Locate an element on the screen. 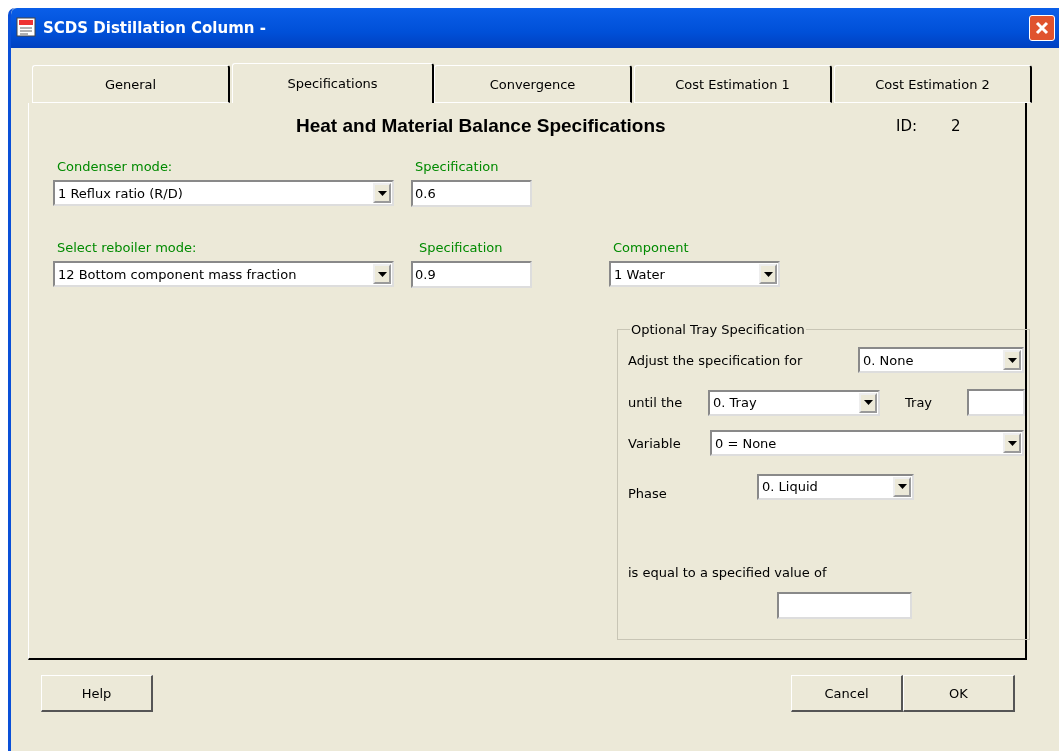  id-label: ID: is located at coordinates (907, 126).